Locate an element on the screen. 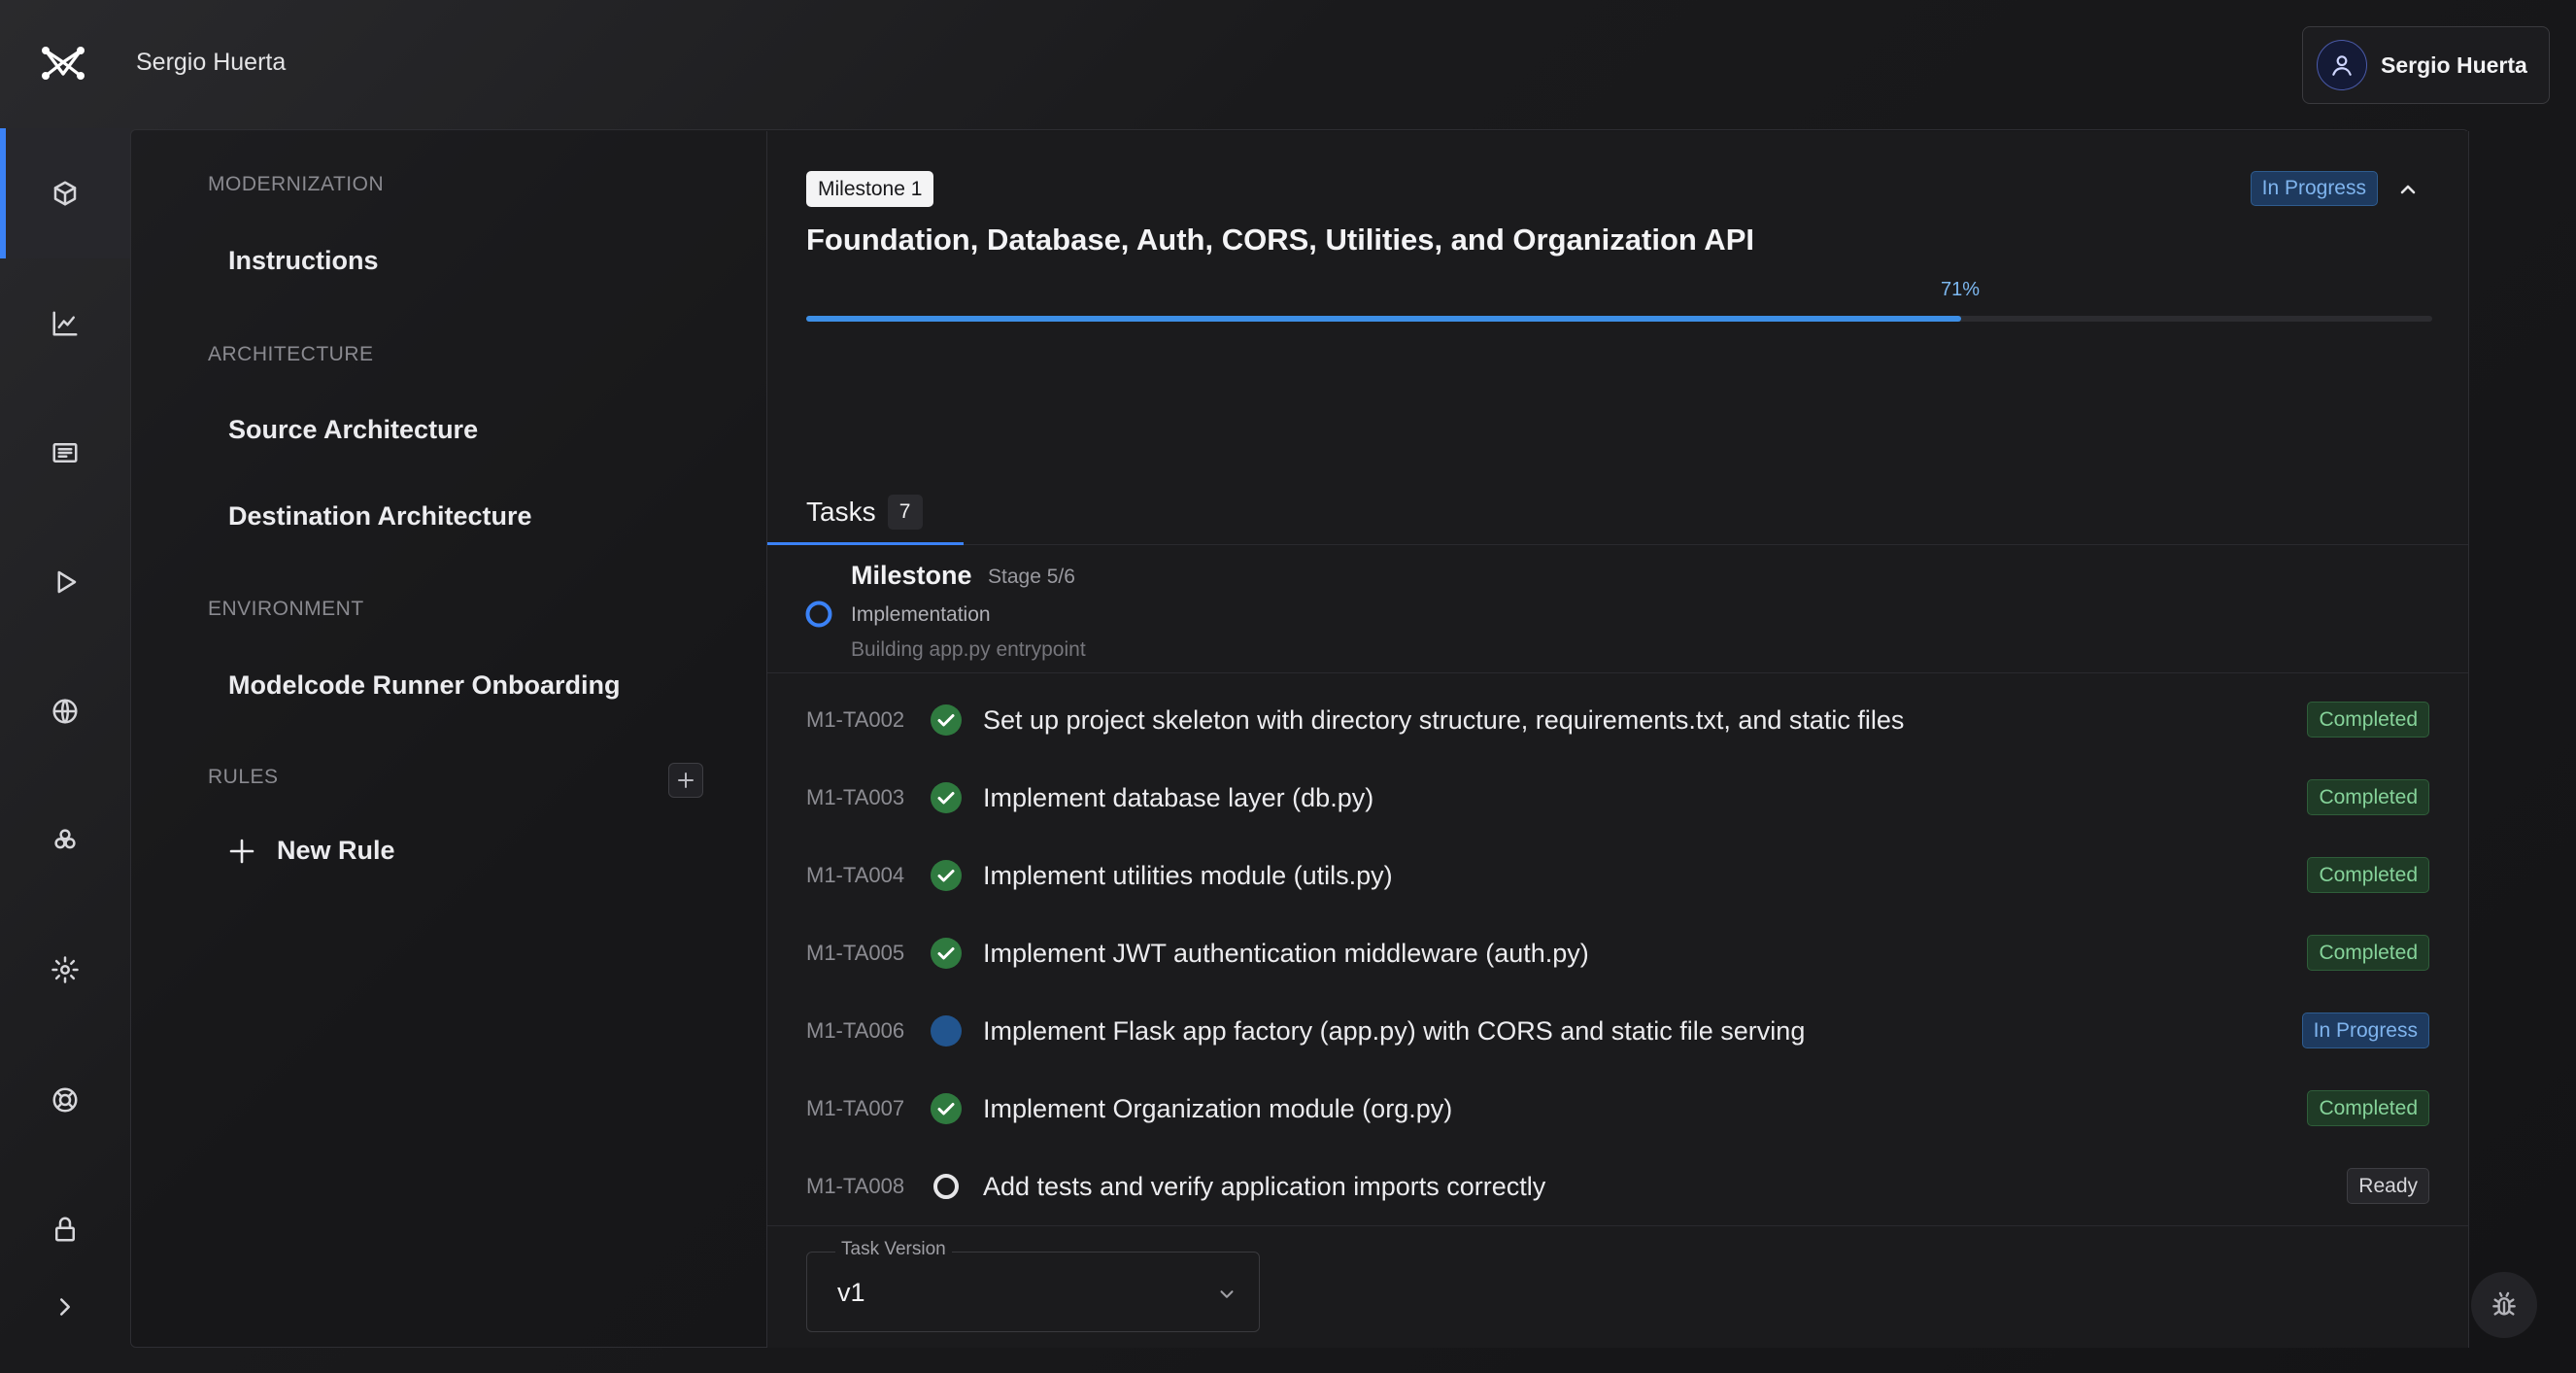 The width and height of the screenshot is (2576, 1373). task-id: M1-TA002 is located at coordinates (855, 719).